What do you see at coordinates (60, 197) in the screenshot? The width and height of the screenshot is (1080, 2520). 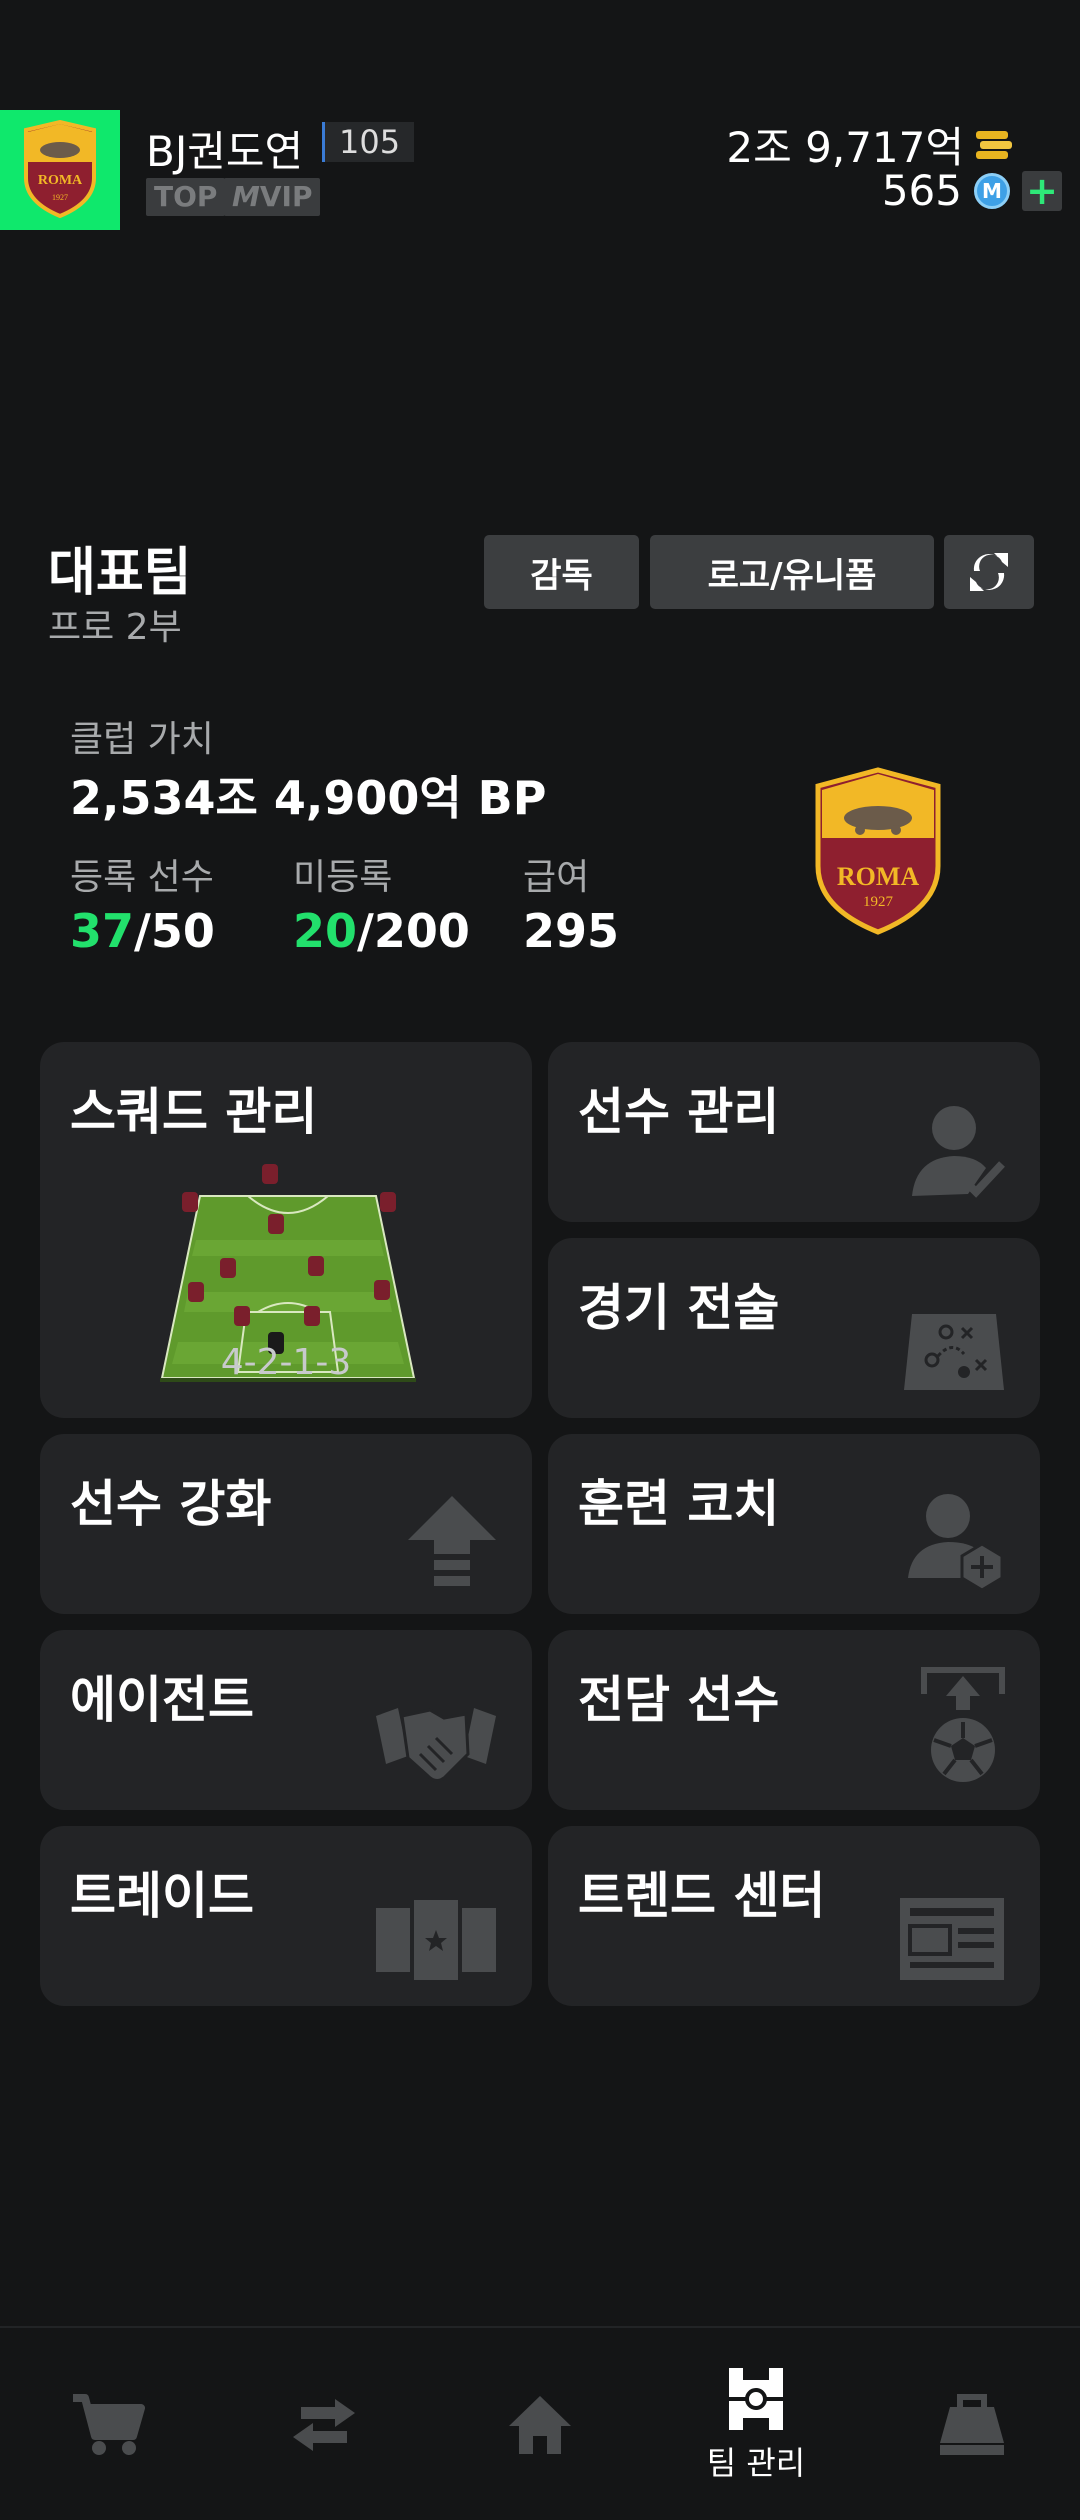 I see `svg-text: 1927` at bounding box center [60, 197].